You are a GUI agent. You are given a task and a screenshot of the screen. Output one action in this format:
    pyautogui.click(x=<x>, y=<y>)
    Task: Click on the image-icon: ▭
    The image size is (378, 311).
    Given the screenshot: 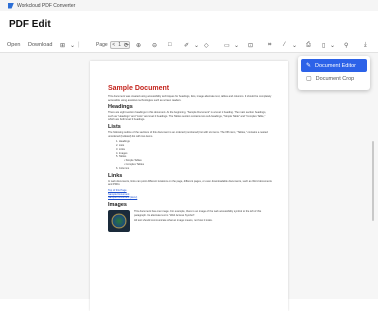 What is the action you would take?
    pyautogui.click(x=227, y=45)
    